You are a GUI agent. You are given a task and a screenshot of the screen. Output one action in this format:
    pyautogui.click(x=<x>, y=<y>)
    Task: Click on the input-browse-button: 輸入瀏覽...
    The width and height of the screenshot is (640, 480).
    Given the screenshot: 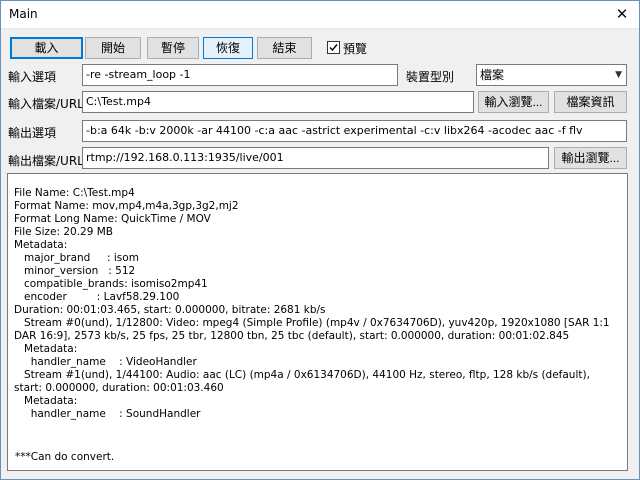 What is the action you would take?
    pyautogui.click(x=513, y=102)
    